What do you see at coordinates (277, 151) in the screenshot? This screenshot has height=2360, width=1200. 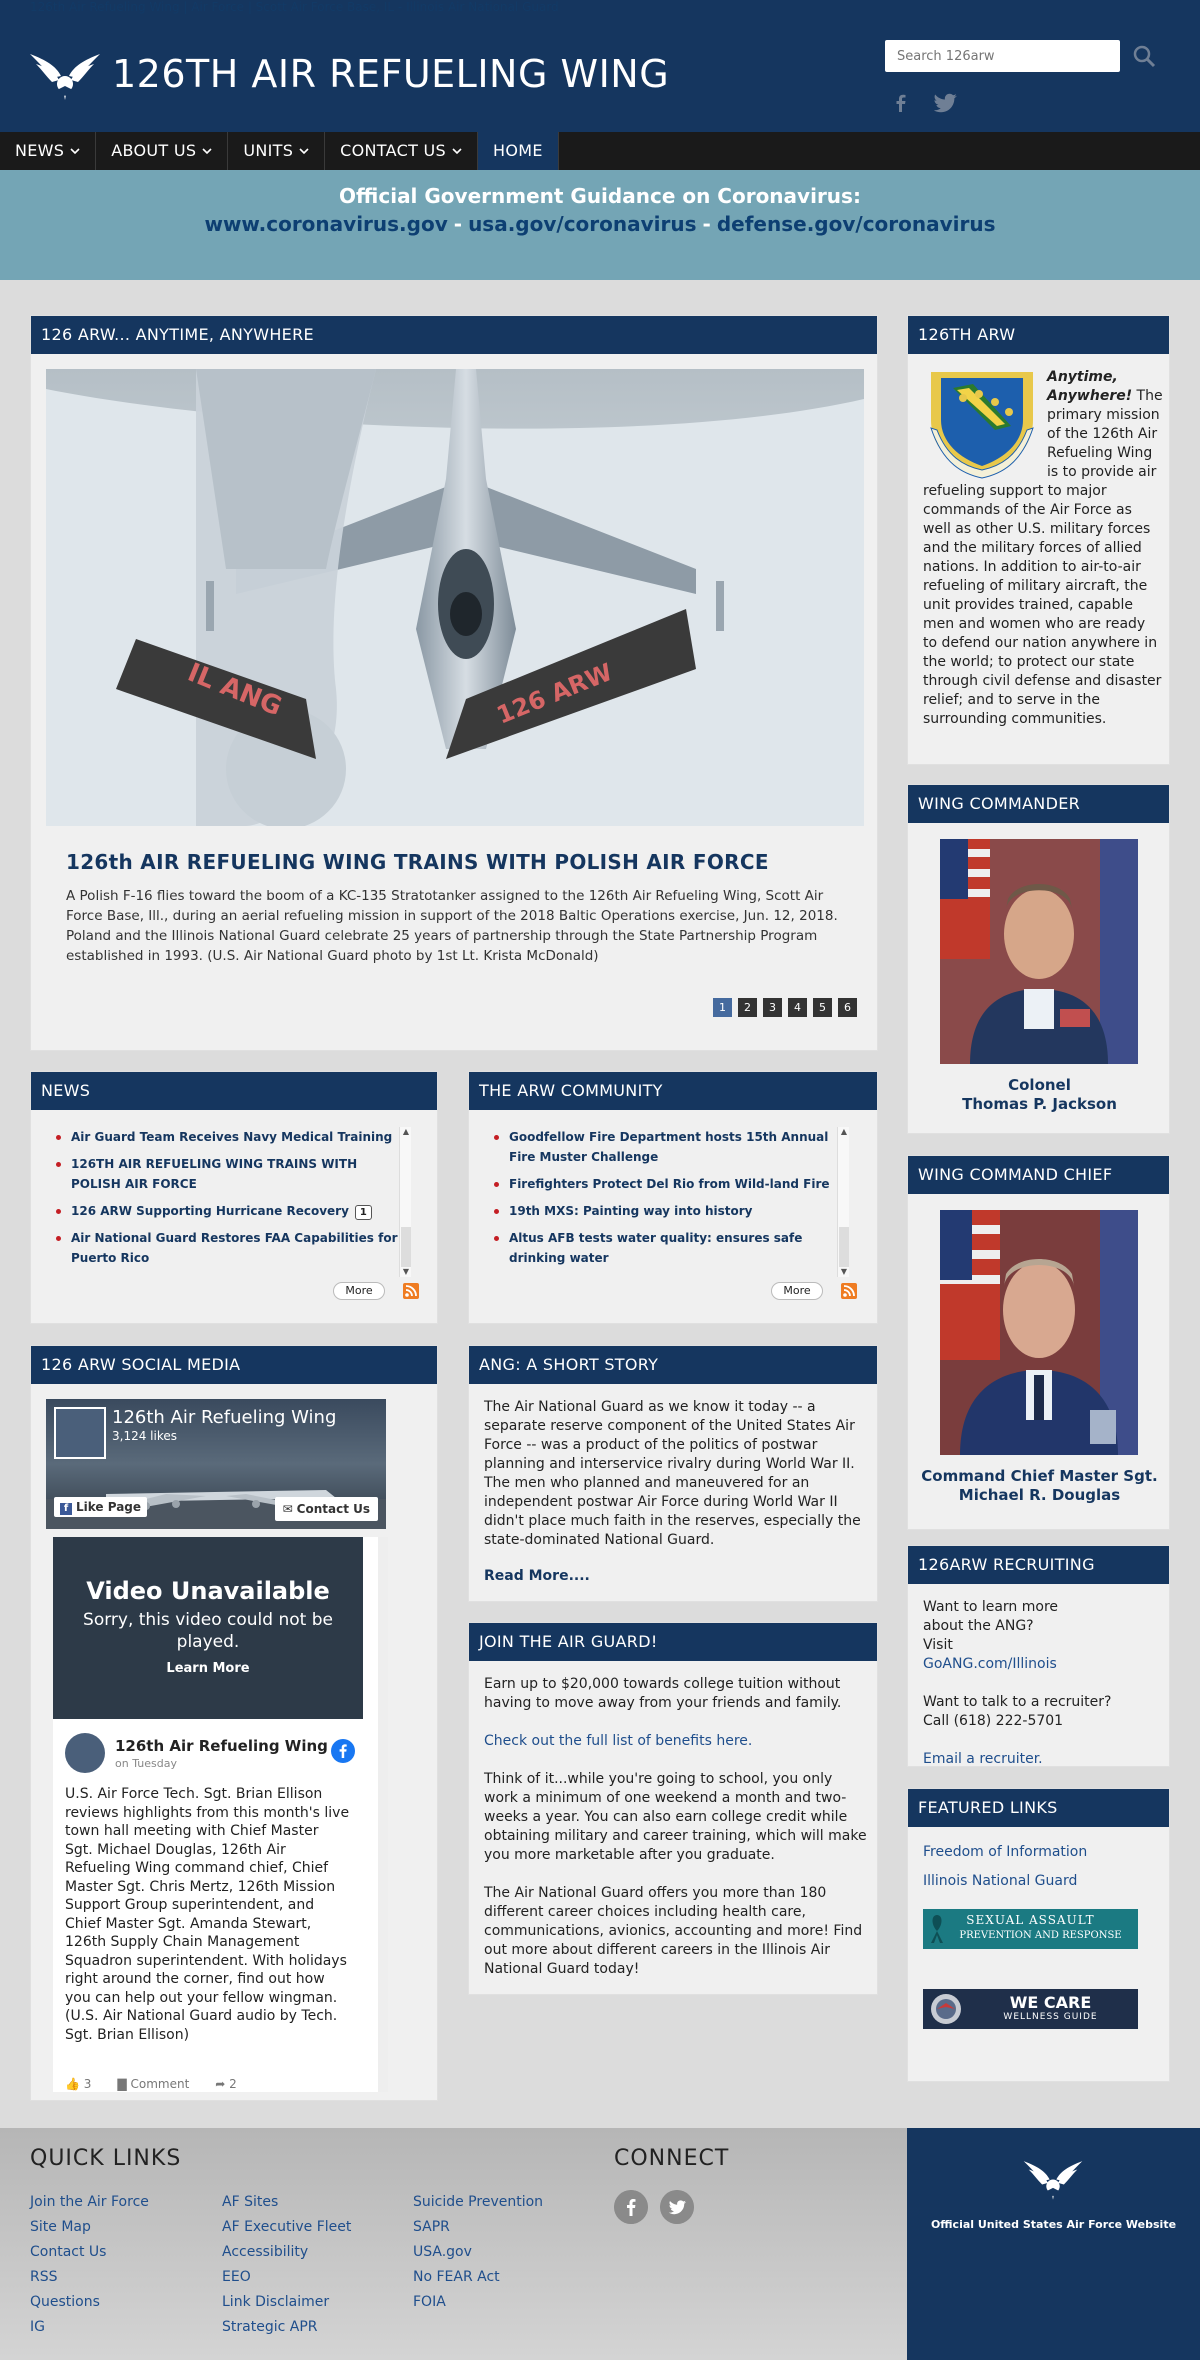 I see `nav-units: UNITS` at bounding box center [277, 151].